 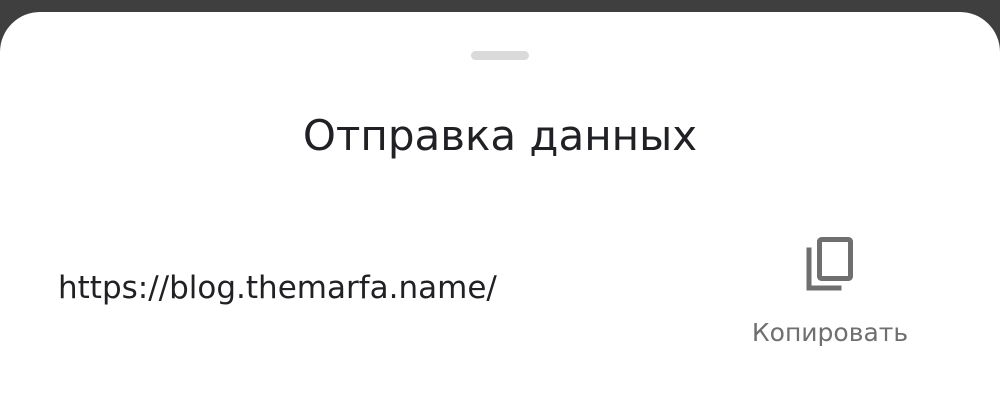 What do you see at coordinates (277, 288) in the screenshot?
I see `shared-url: https://blog.themarfa.name/` at bounding box center [277, 288].